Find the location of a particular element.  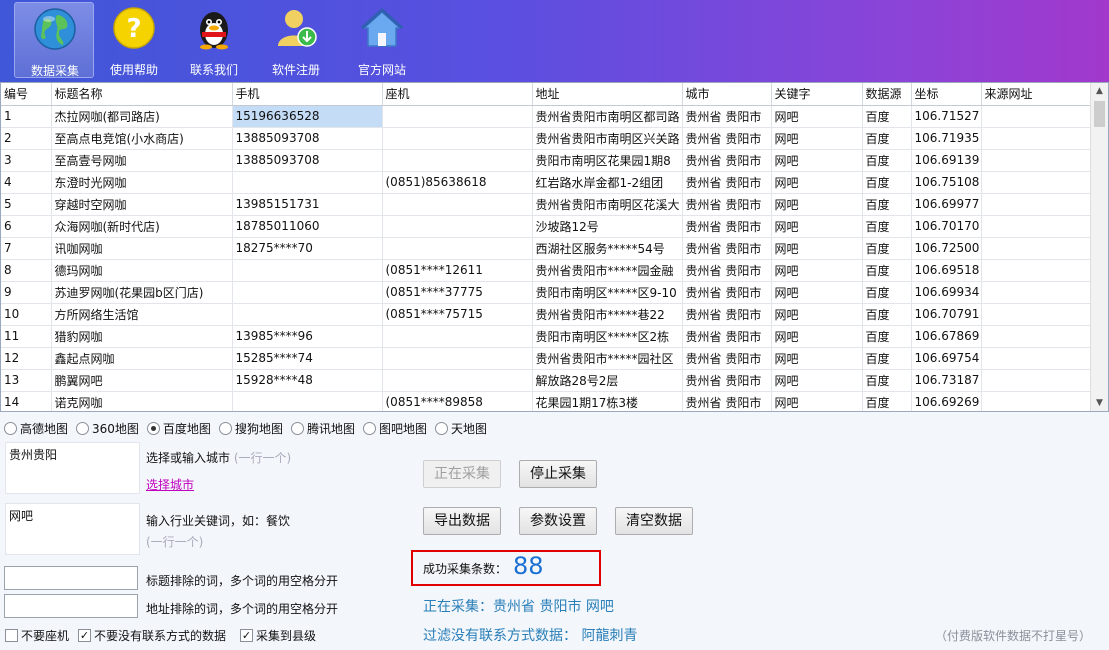

settings-button: 参数设置 is located at coordinates (558, 521).